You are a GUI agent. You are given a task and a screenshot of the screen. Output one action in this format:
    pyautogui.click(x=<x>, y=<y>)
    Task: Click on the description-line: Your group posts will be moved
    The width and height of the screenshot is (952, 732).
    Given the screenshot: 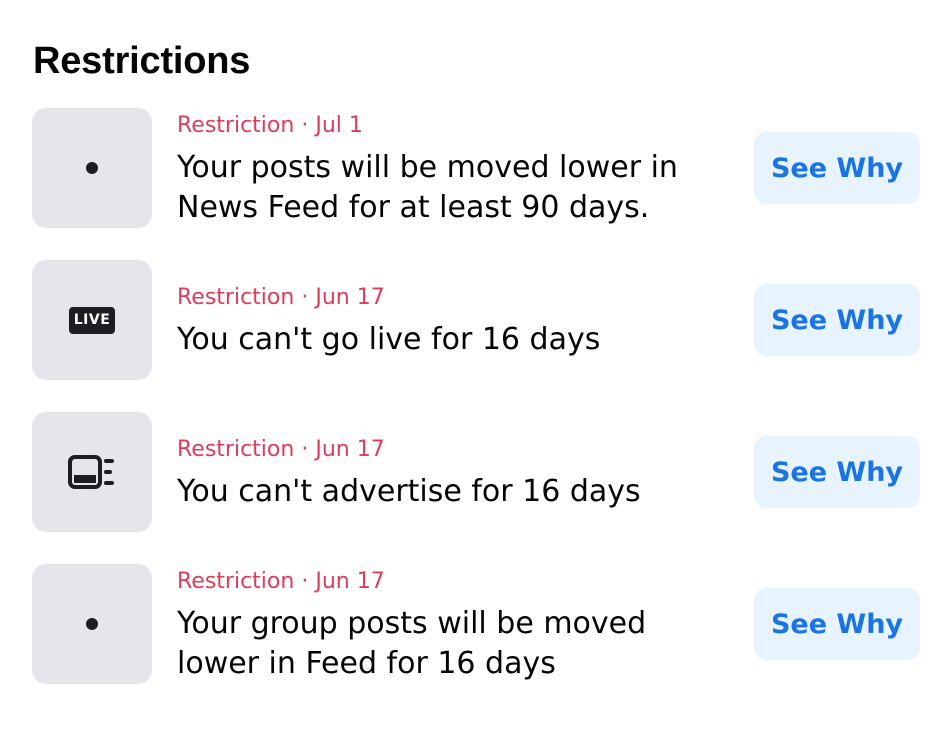 What is the action you would take?
    pyautogui.click(x=412, y=623)
    